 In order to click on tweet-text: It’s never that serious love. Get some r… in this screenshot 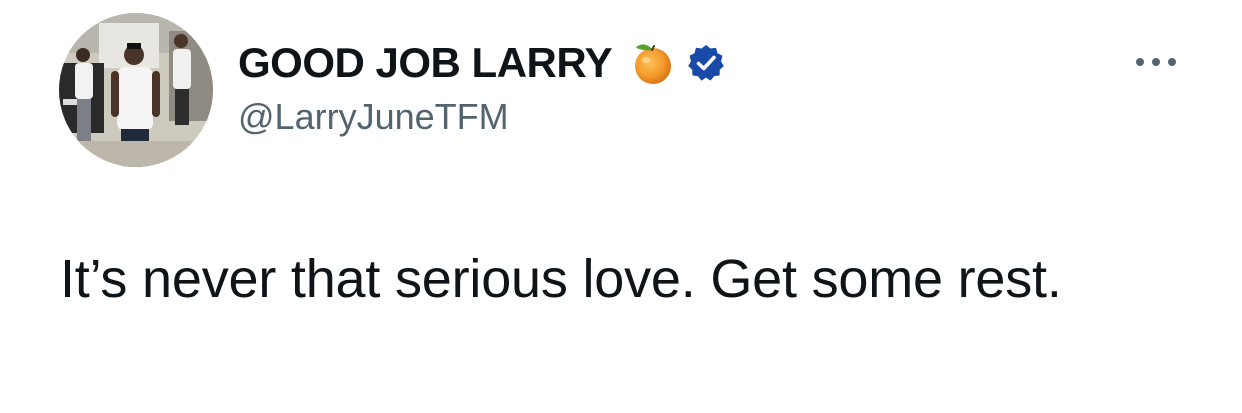, I will do `click(561, 279)`.